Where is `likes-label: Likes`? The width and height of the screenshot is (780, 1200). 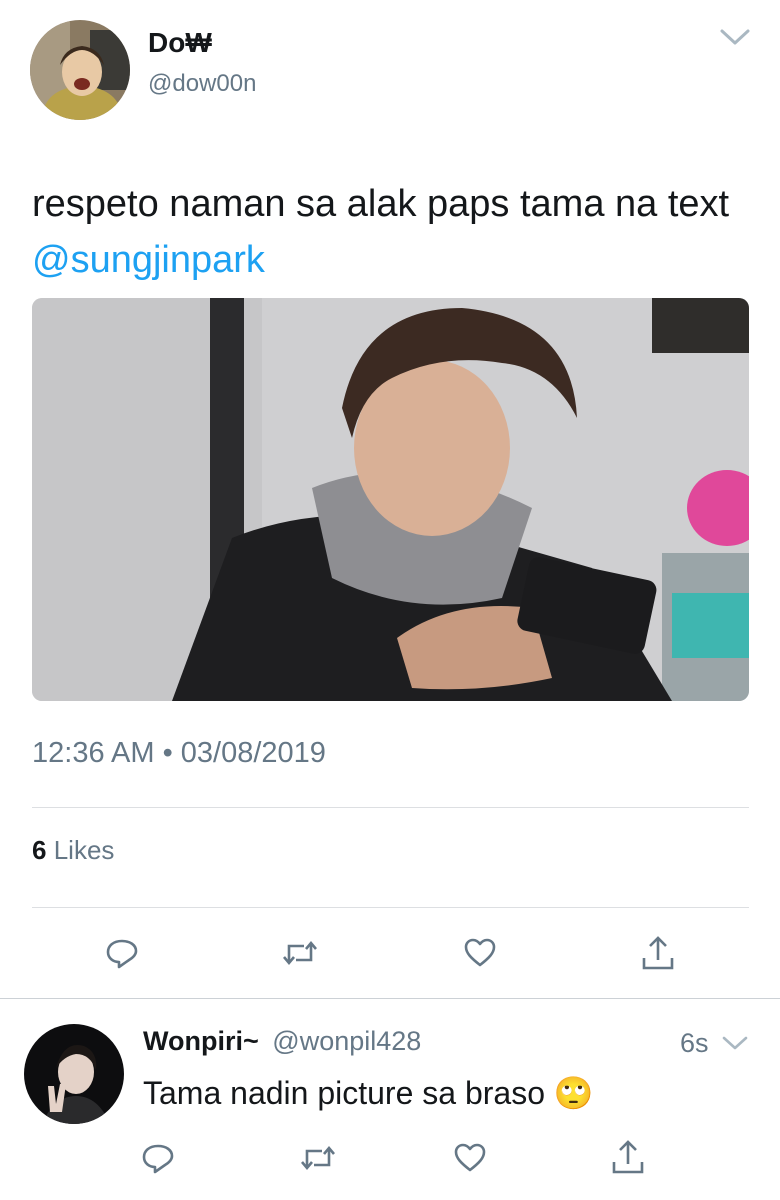
likes-label: Likes is located at coordinates (84, 850).